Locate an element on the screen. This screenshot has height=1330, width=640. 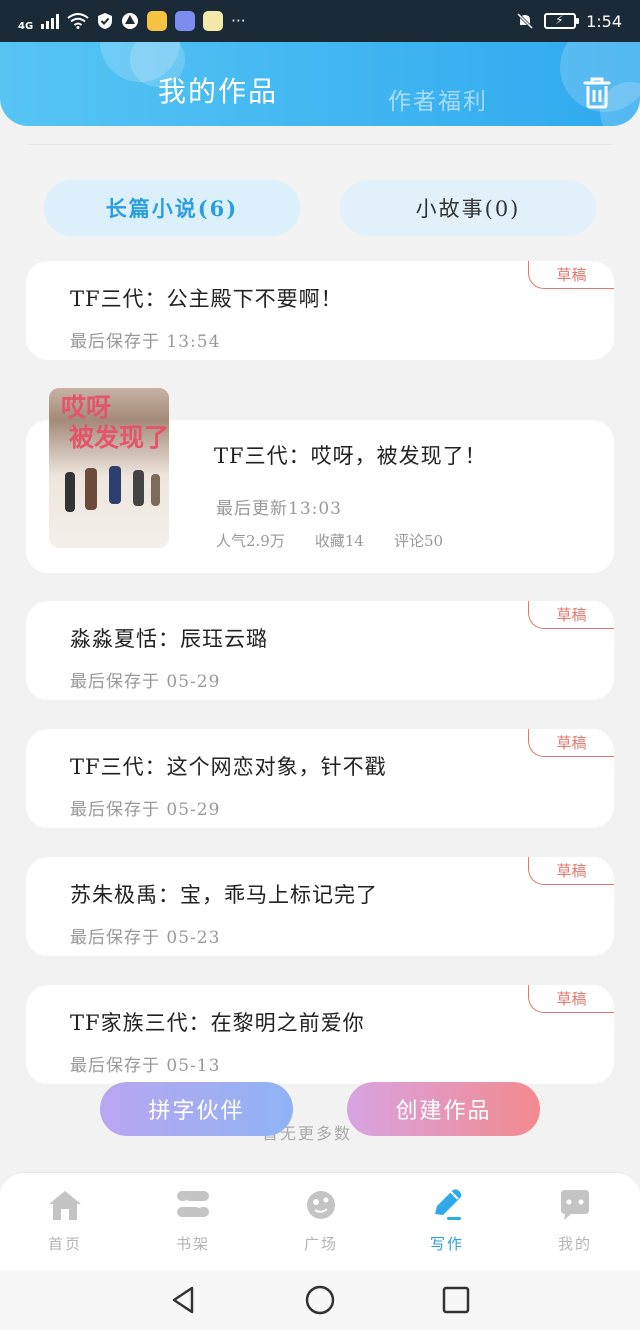
book-cover: 哎呀 被发现了 is located at coordinates (109, 468).